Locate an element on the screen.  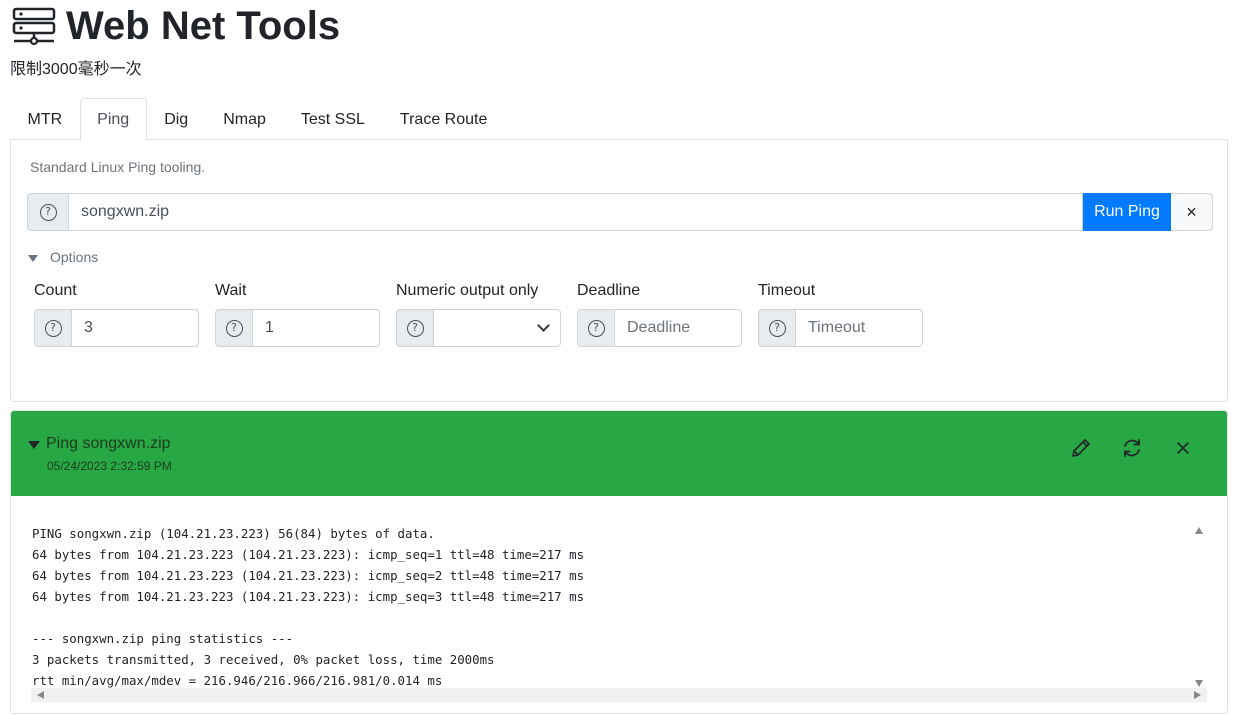
tab-dig: Dig is located at coordinates (176, 119).